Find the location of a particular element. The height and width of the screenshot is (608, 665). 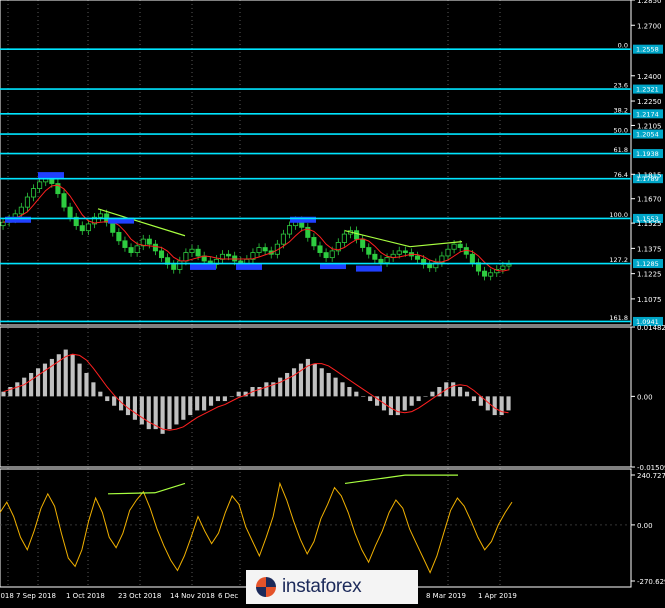

instaforex-watermark: instaforex is located at coordinates (332, 587).